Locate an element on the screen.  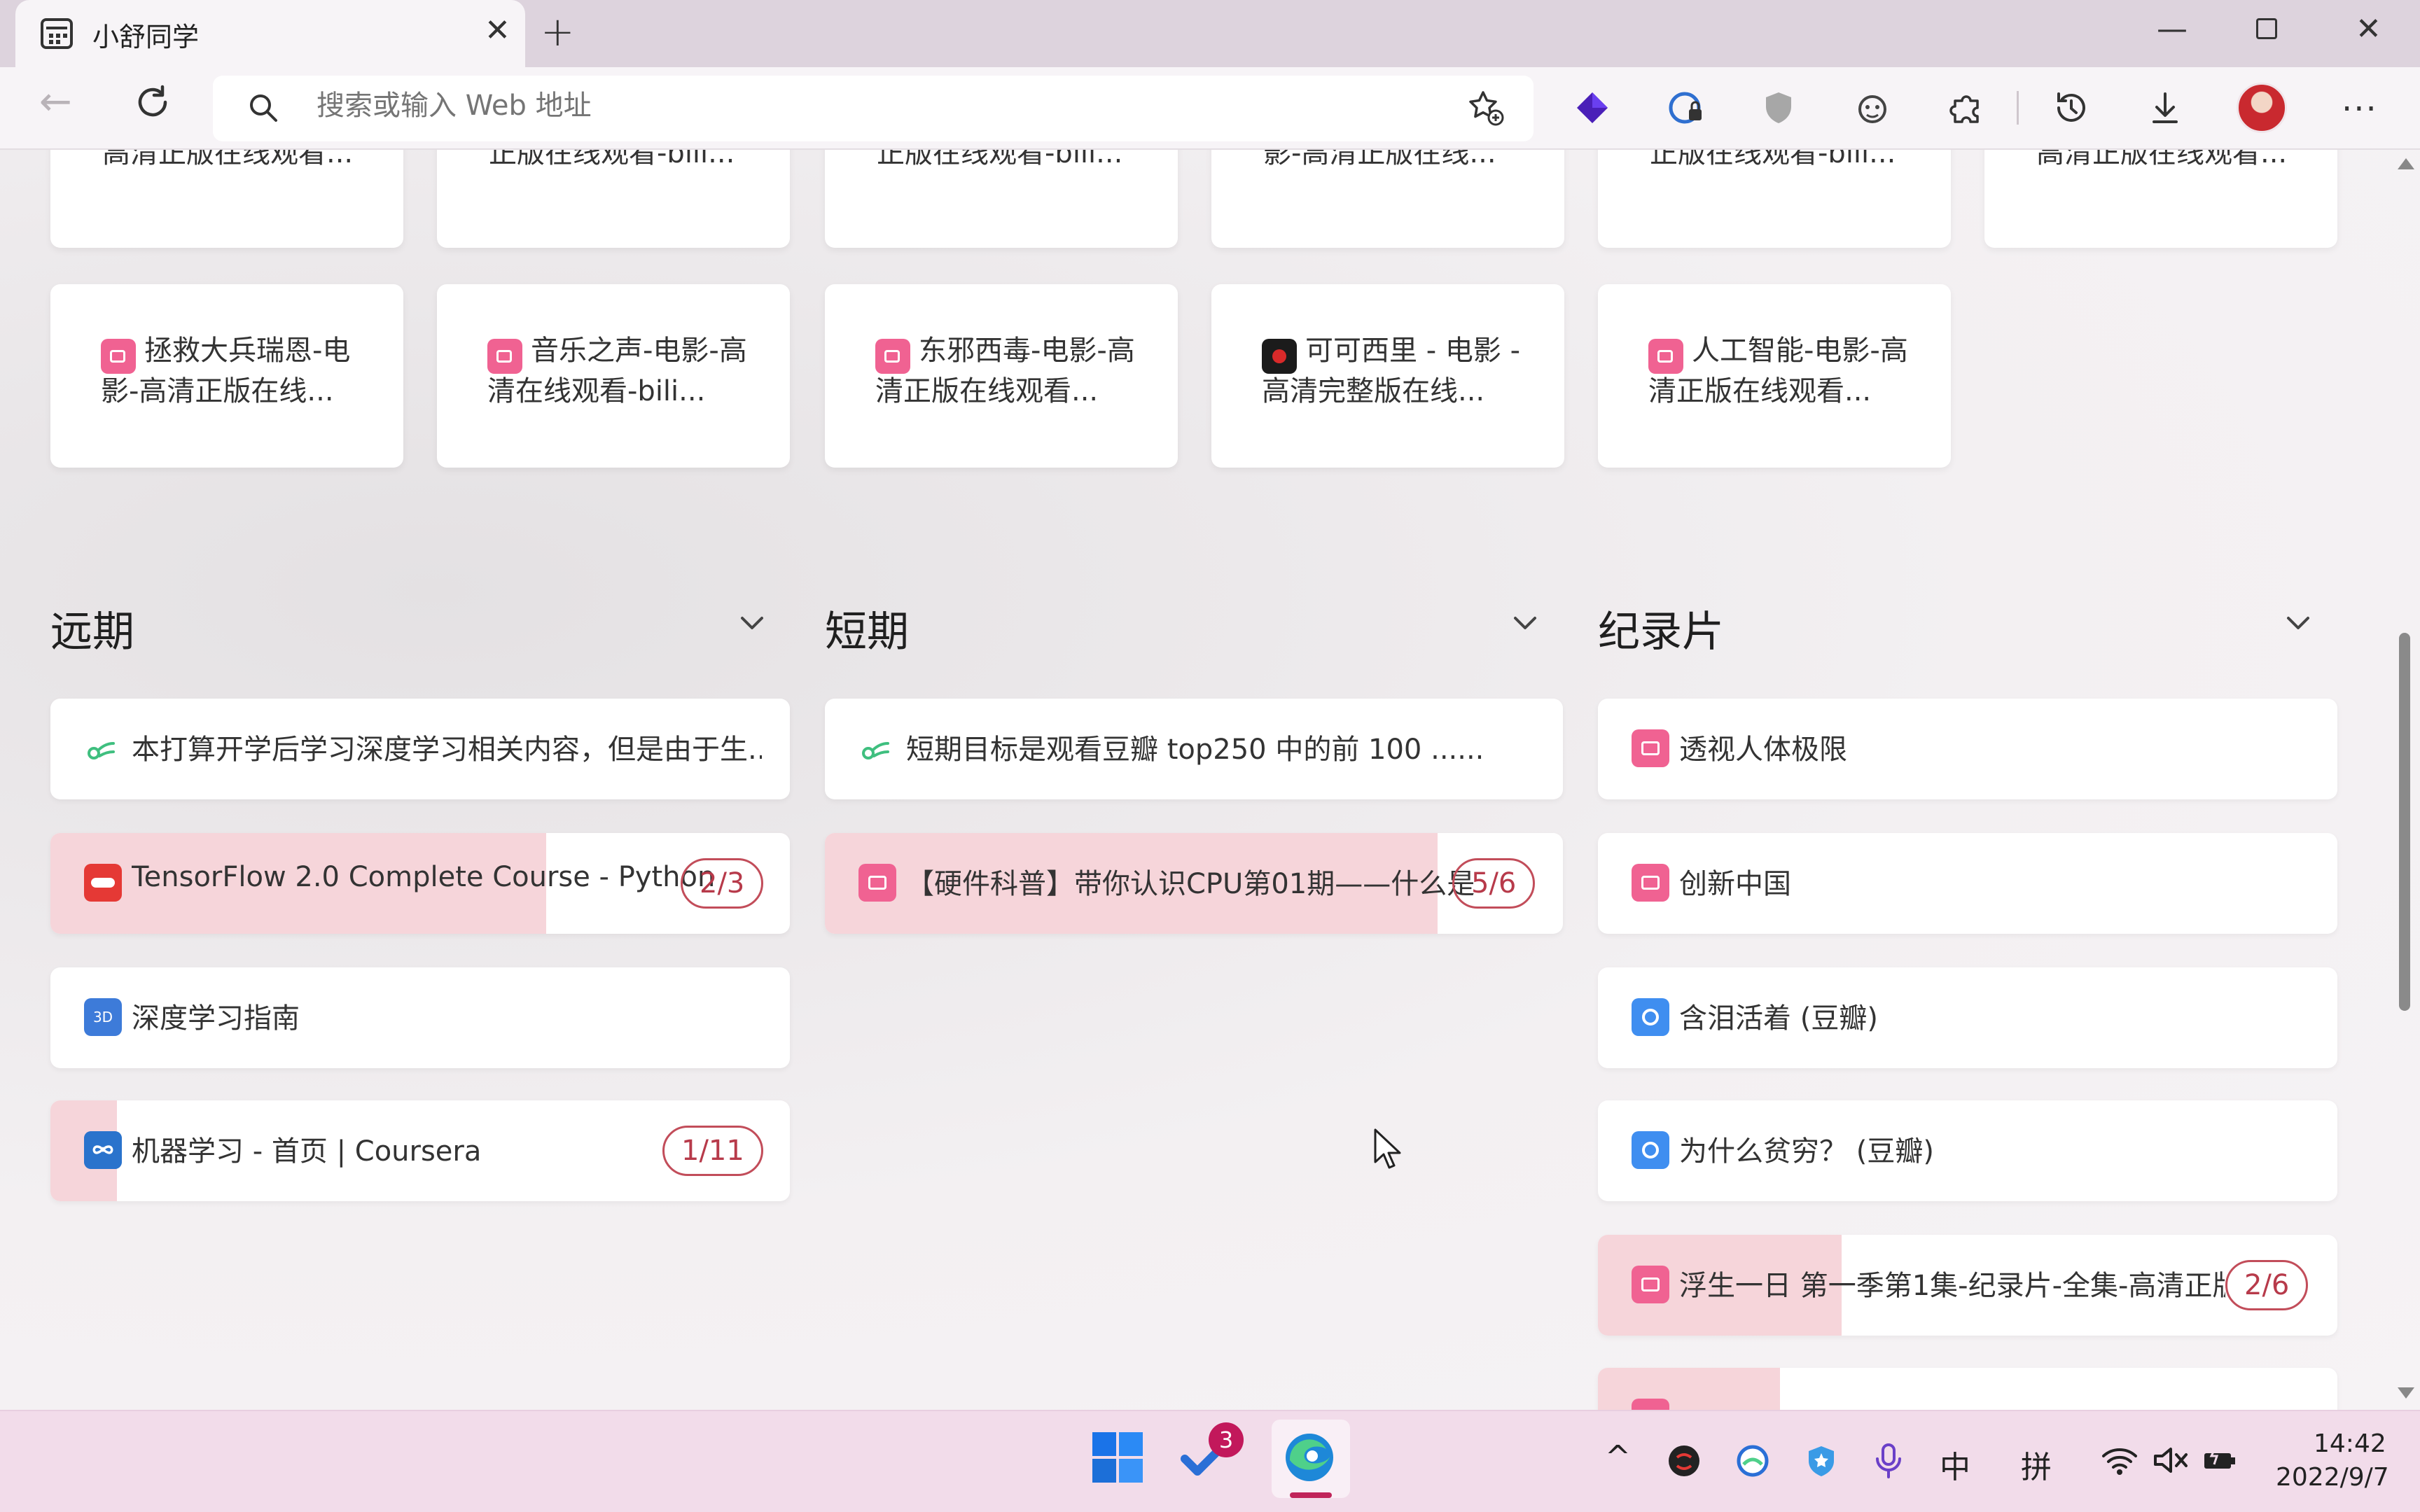
extensions-puzzle-icon is located at coordinates (1967, 107).